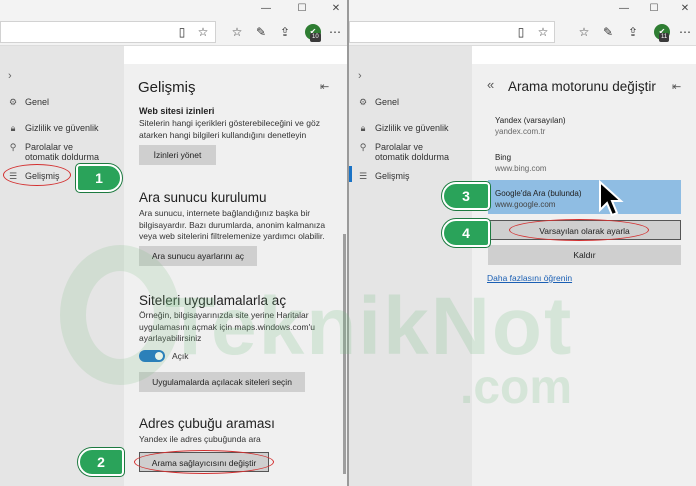 Image resolution: width=696 pixels, height=486 pixels. I want to click on sidebar-item-label: Gelişmiş, so click(392, 176).